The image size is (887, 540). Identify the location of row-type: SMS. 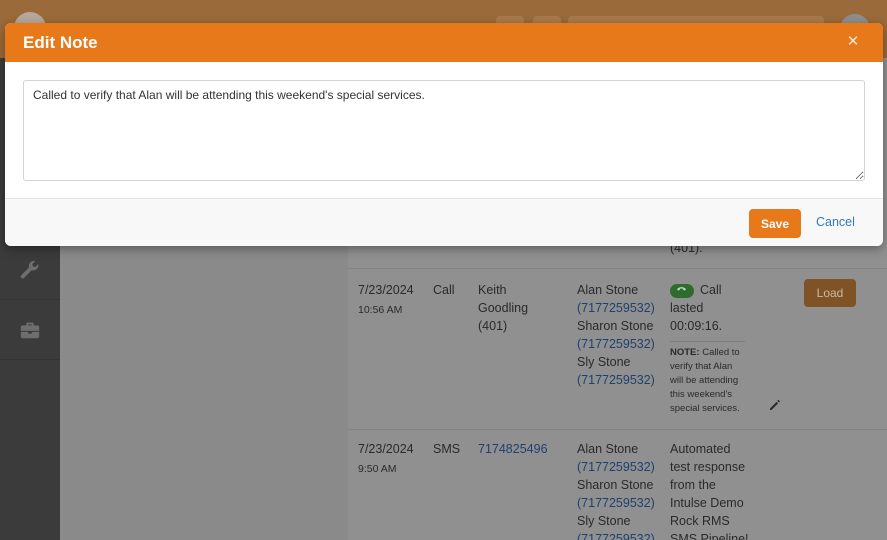
(447, 449).